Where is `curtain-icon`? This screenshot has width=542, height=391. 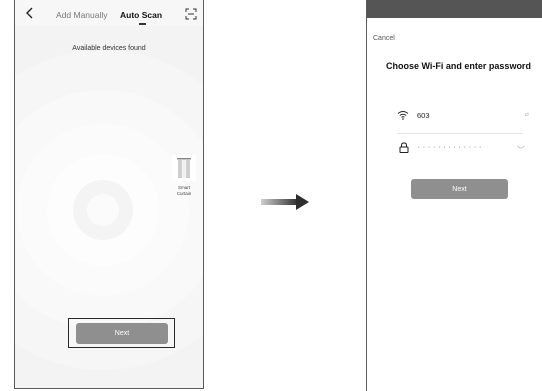
curtain-icon is located at coordinates (184, 168).